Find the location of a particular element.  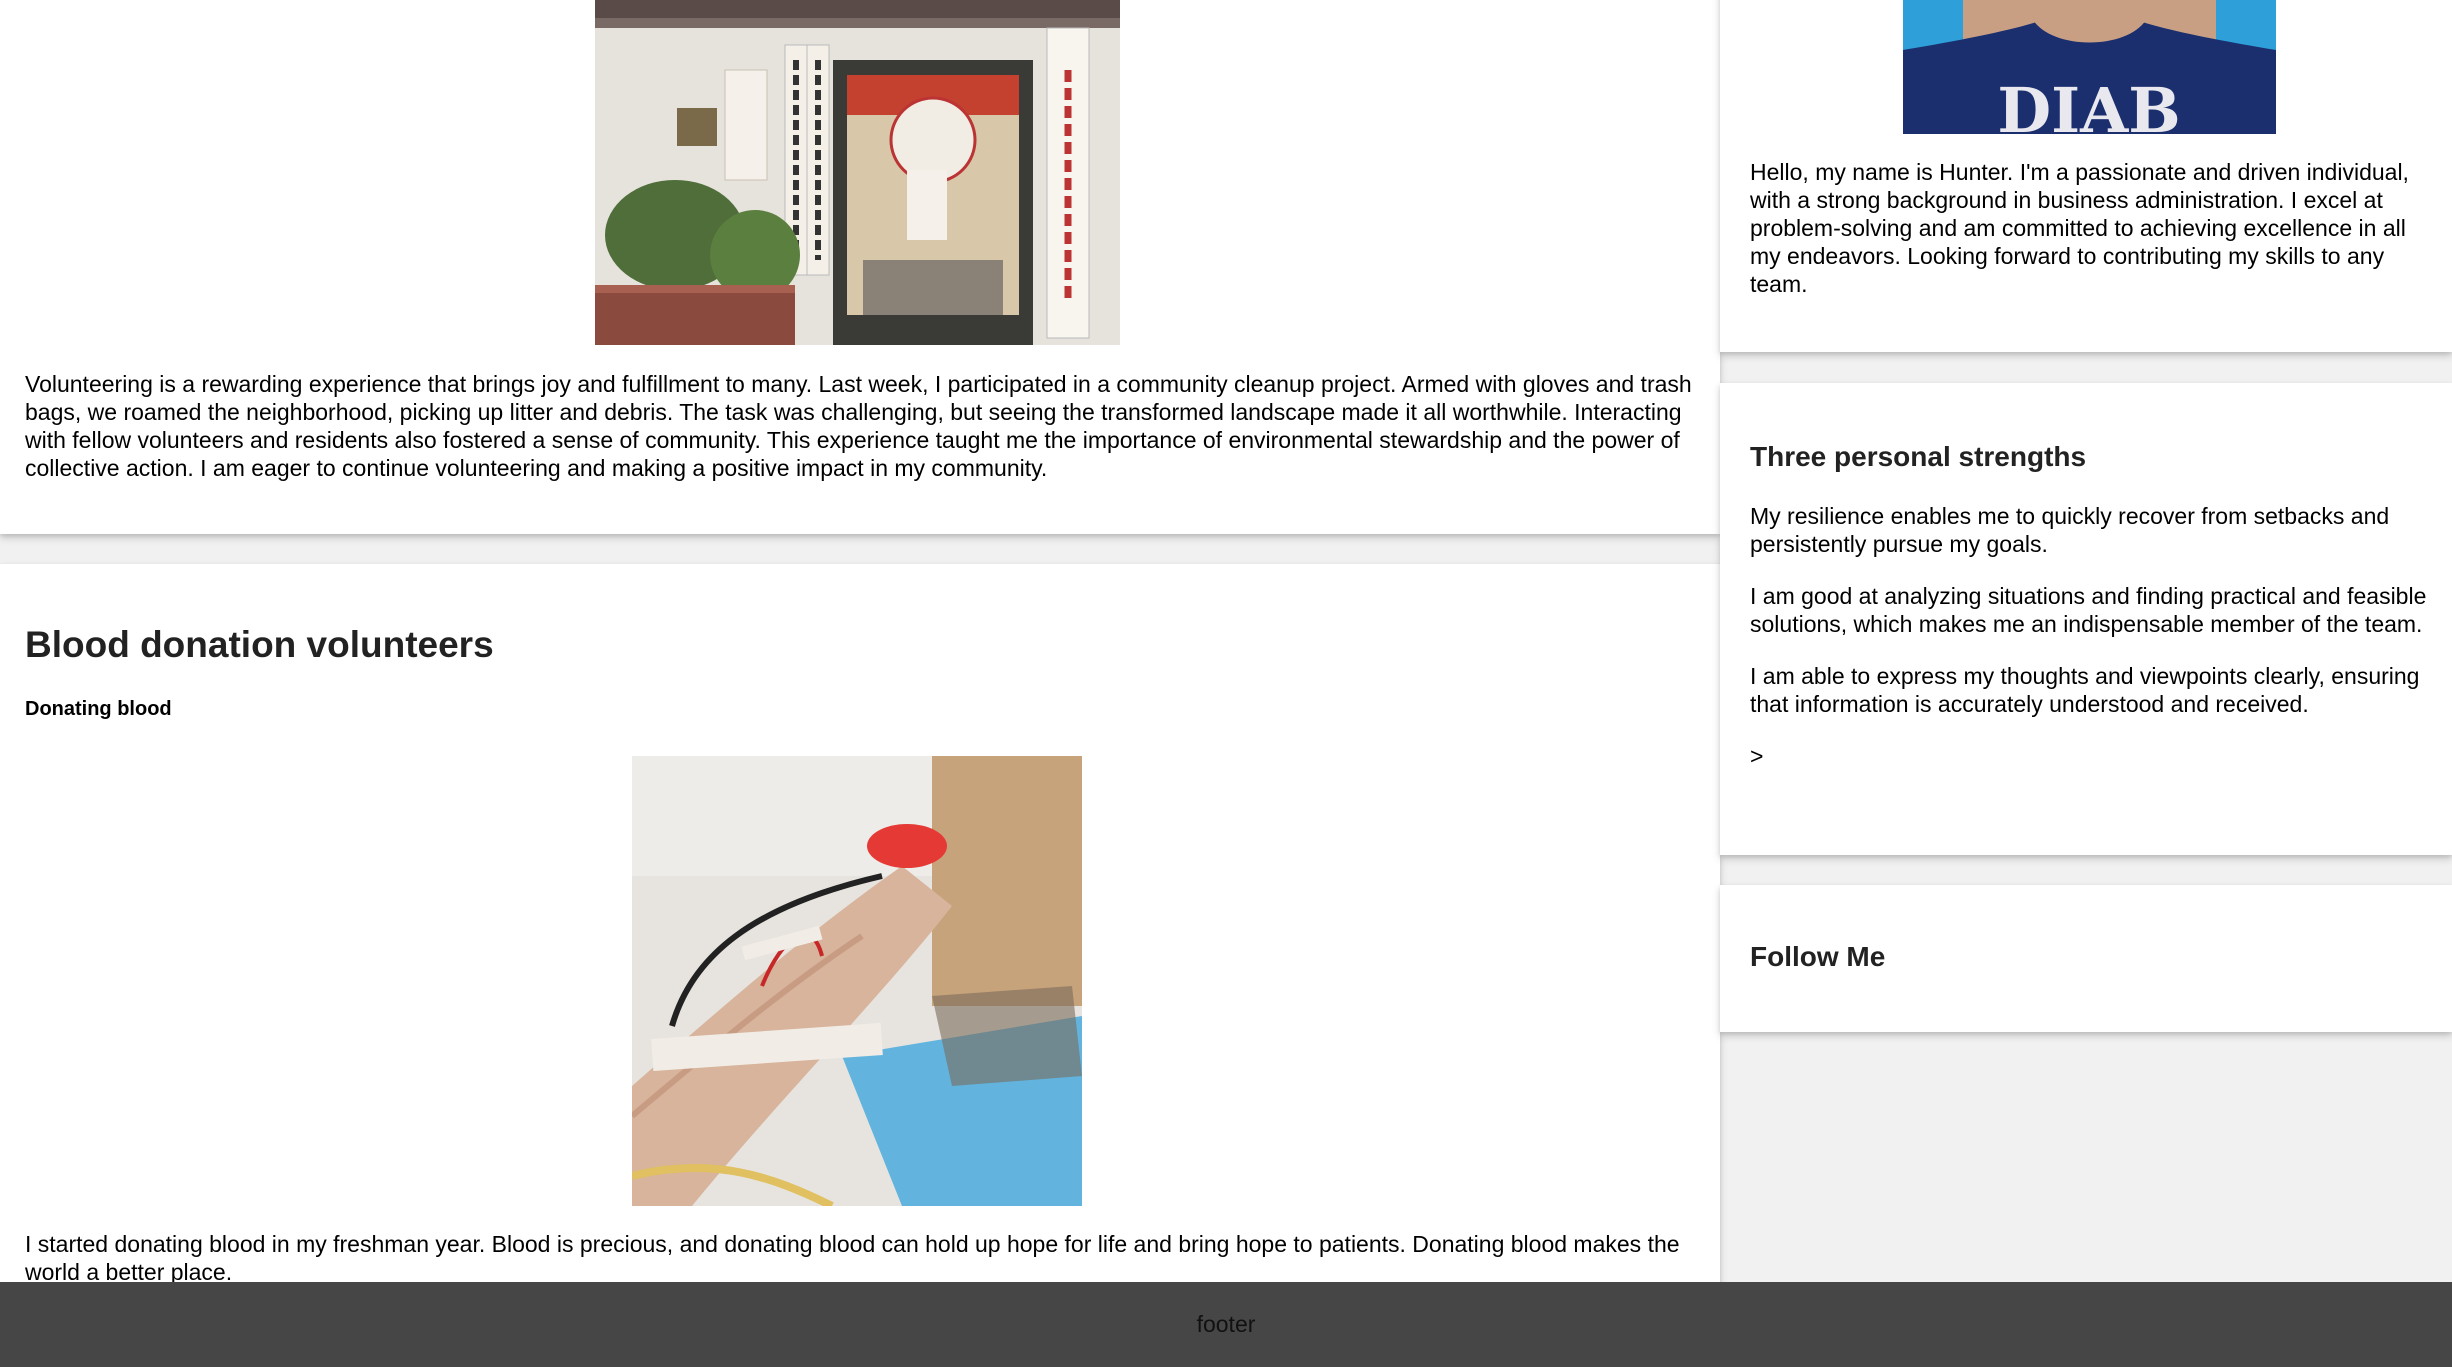

strengths-title: Three personal strengths is located at coordinates (1918, 456).